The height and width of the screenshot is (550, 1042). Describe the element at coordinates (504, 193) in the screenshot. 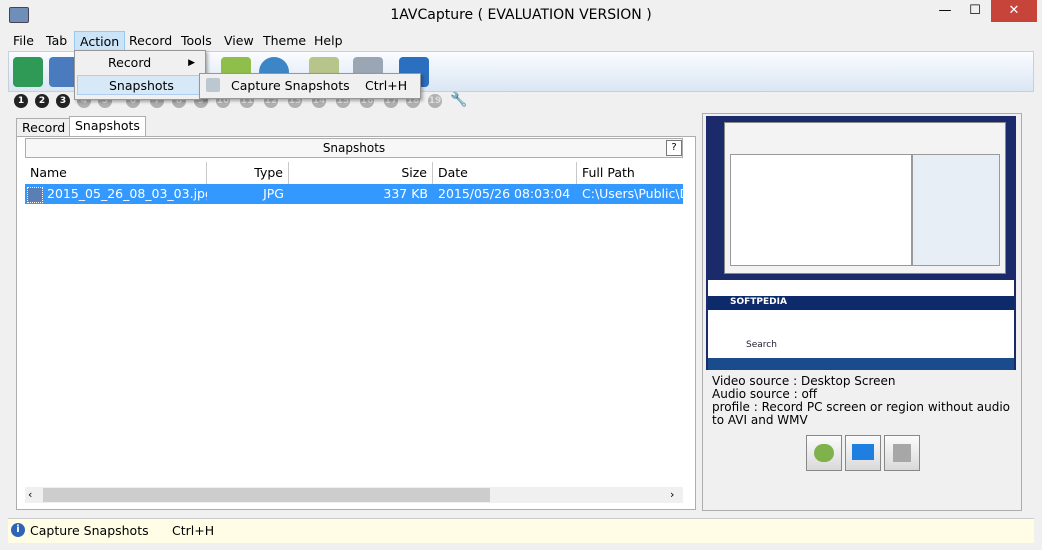

I see `row-date: 2015/05/26 08:03:04` at that location.